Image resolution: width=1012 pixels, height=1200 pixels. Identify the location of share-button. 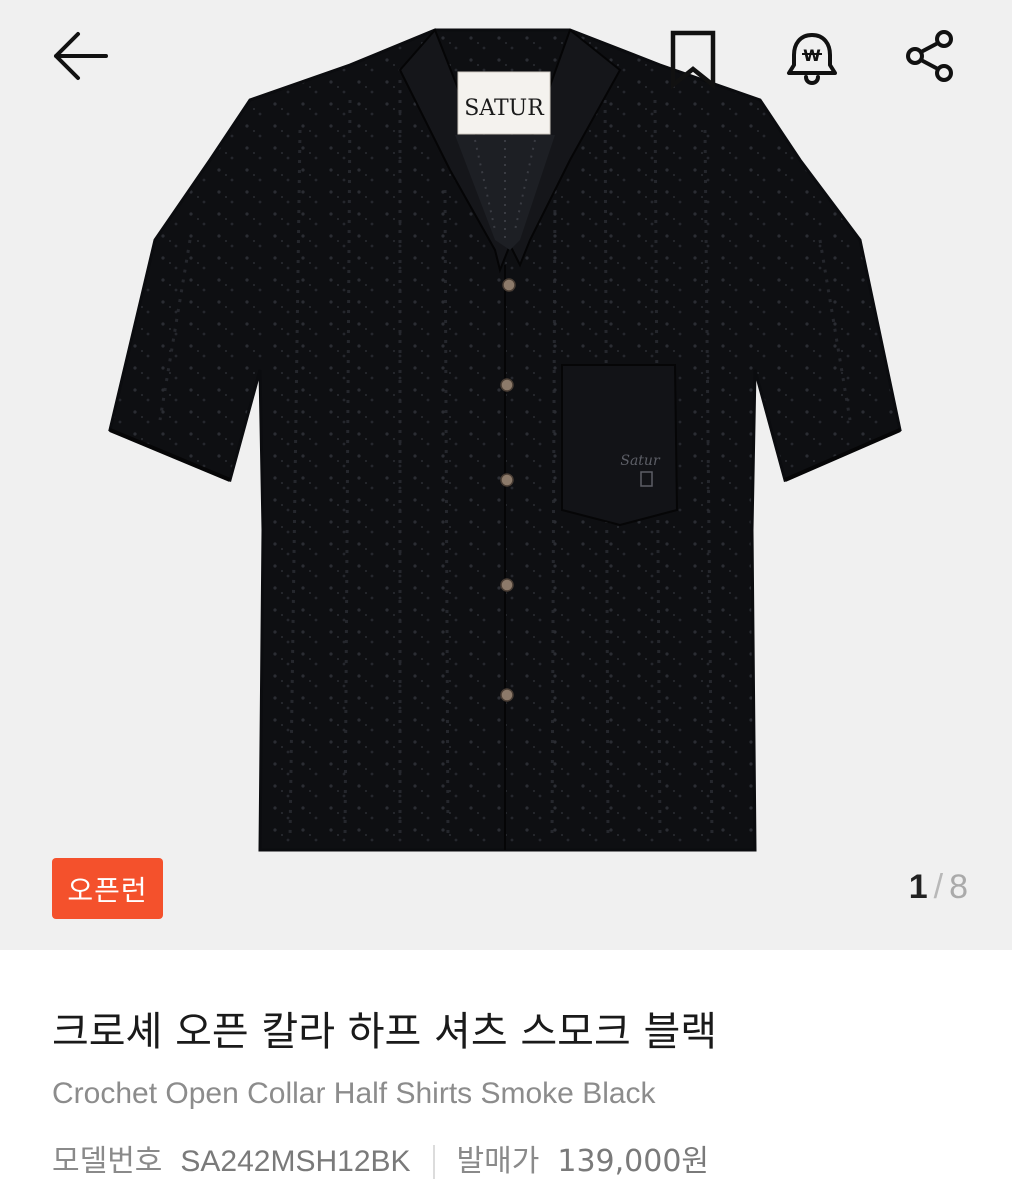
(930, 56).